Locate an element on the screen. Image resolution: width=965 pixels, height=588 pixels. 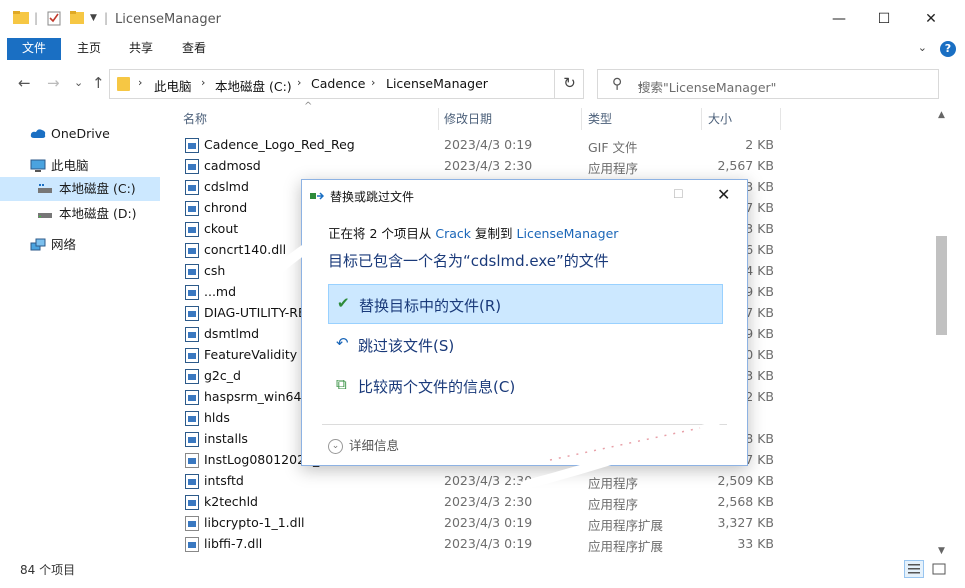
sidebar-item-drive-d: 本地磁盘 (D:) is located at coordinates (80, 214).